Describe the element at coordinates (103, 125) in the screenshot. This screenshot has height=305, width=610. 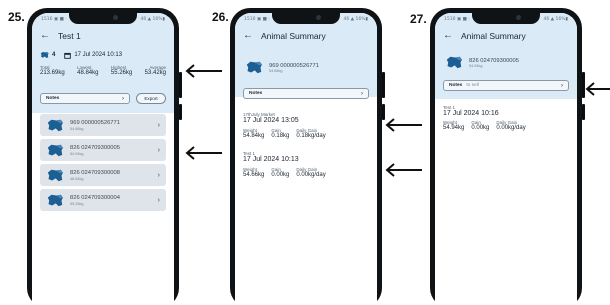
I see `animal-list-item: 969 000000526771 54.66kg ›` at that location.